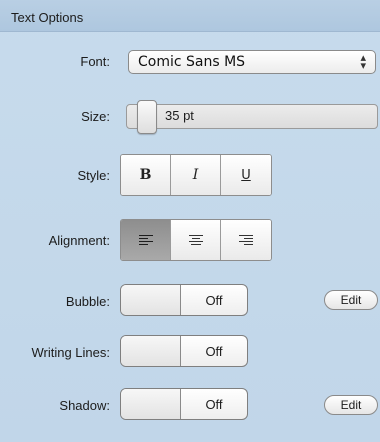  I want to click on size-label: Size:, so click(95, 116).